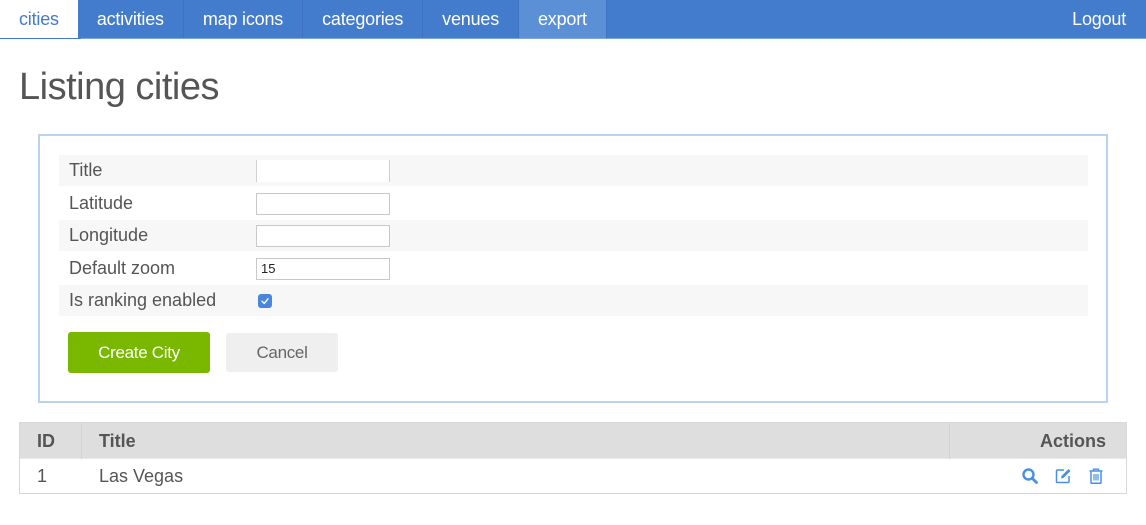  What do you see at coordinates (119, 87) in the screenshot?
I see `page-title: Listing cities` at bounding box center [119, 87].